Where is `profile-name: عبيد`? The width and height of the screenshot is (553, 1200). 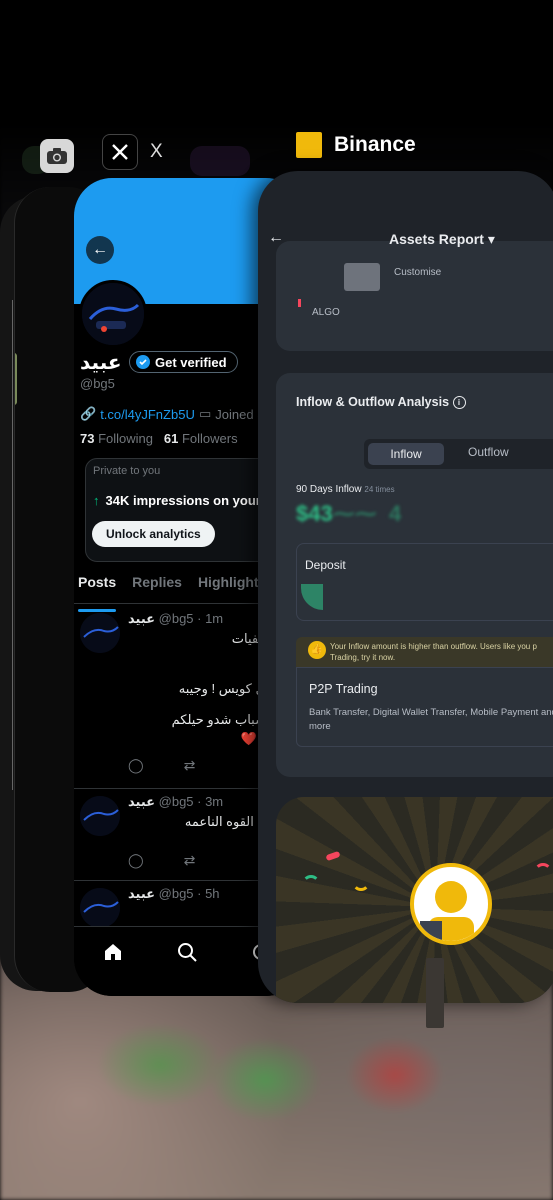
profile-name: عبيد is located at coordinates (101, 363).